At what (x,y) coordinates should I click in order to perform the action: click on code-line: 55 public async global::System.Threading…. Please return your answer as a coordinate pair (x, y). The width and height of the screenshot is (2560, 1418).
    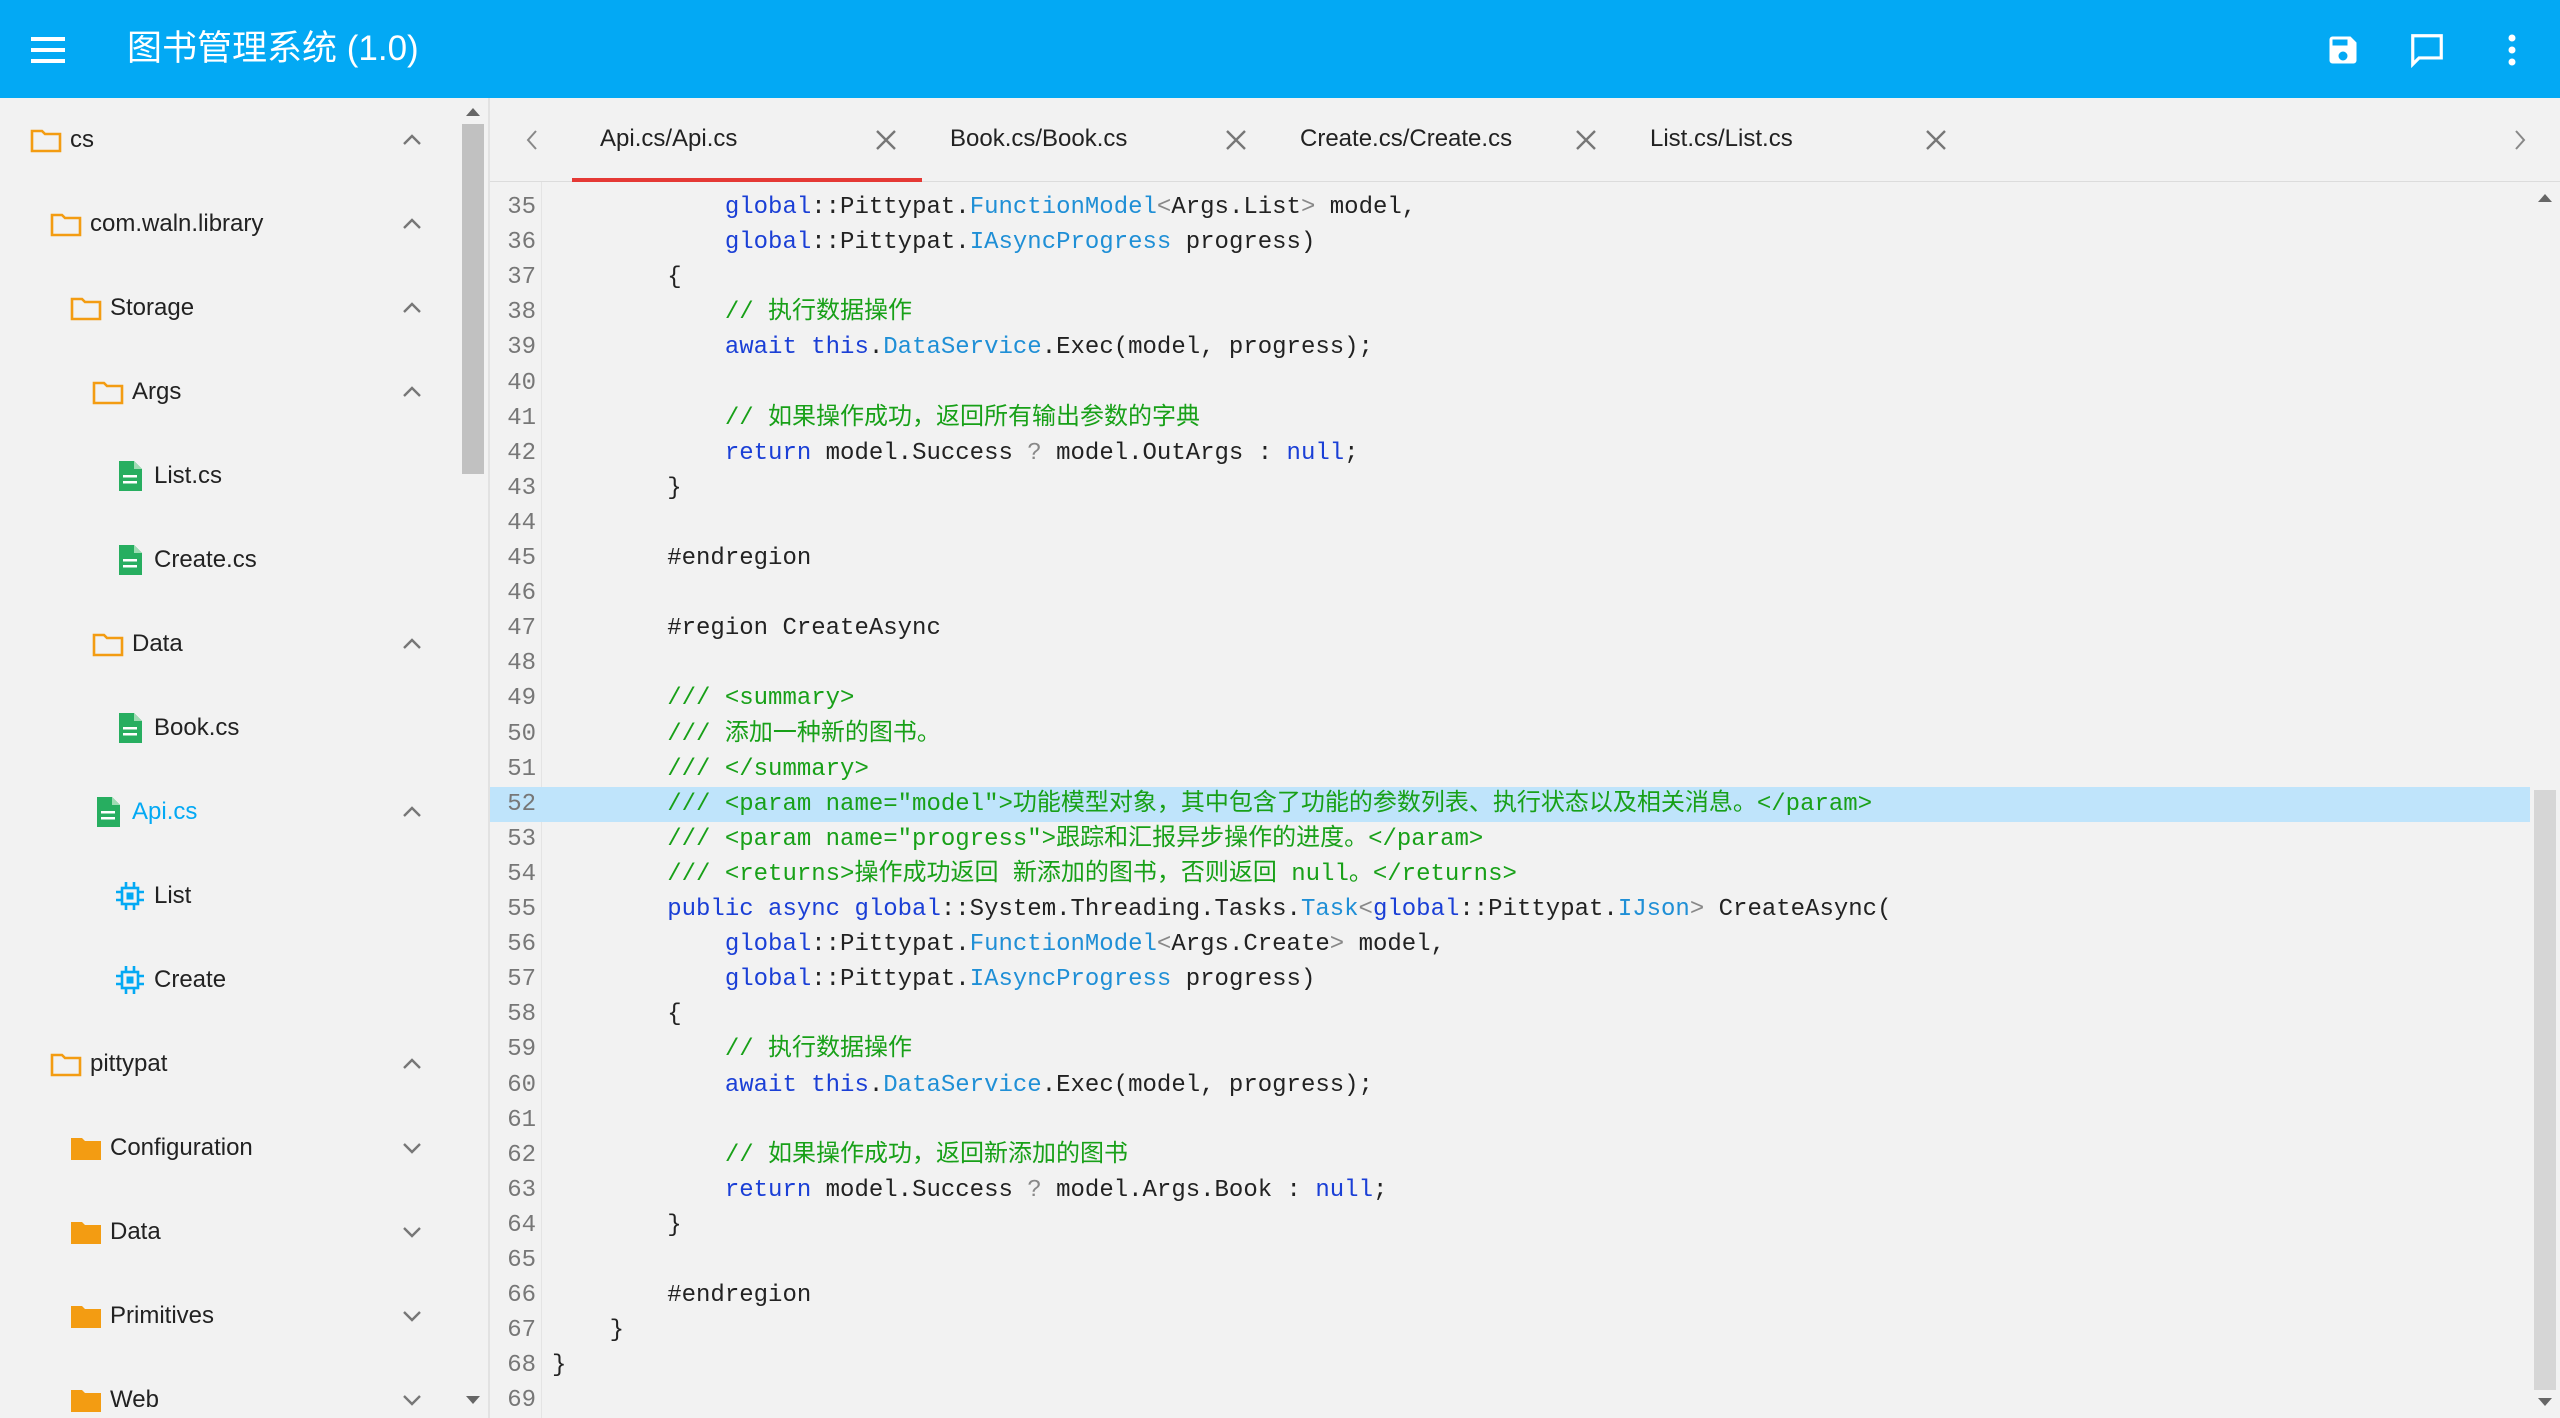
    Looking at the image, I should click on (1510, 909).